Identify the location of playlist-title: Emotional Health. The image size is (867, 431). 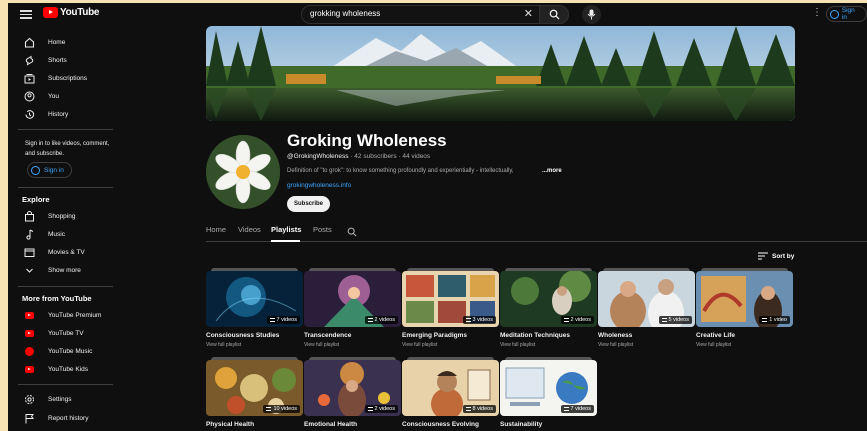
(352, 424).